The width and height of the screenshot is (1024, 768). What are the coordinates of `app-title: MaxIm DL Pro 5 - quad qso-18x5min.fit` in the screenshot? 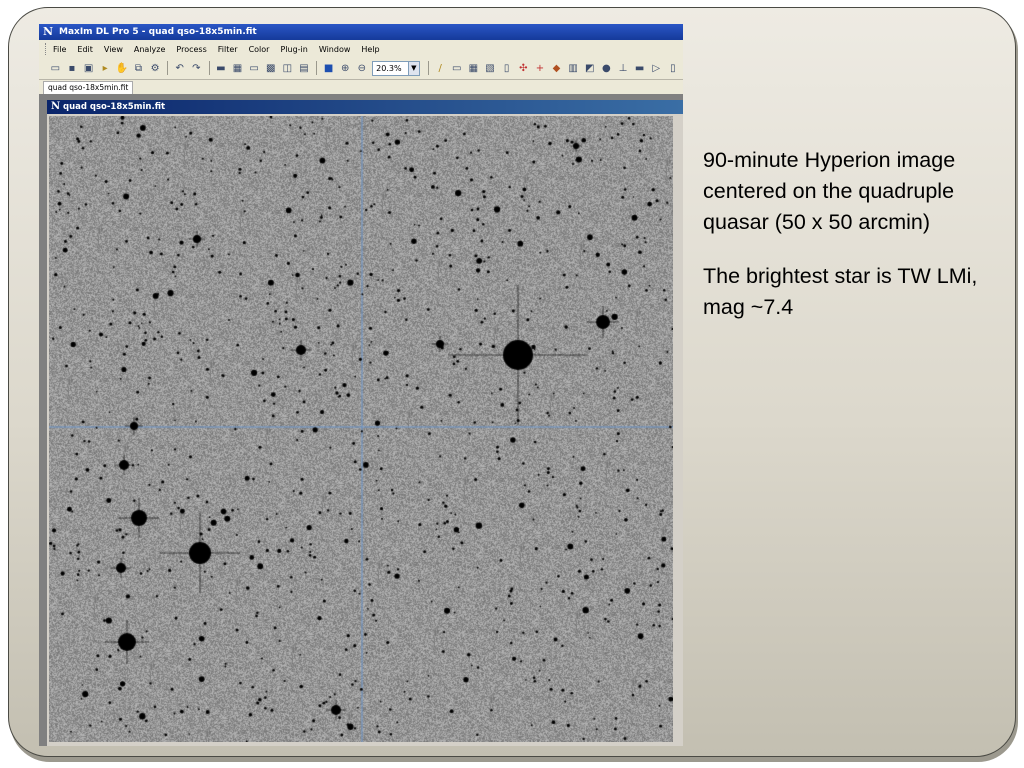 It's located at (158, 32).